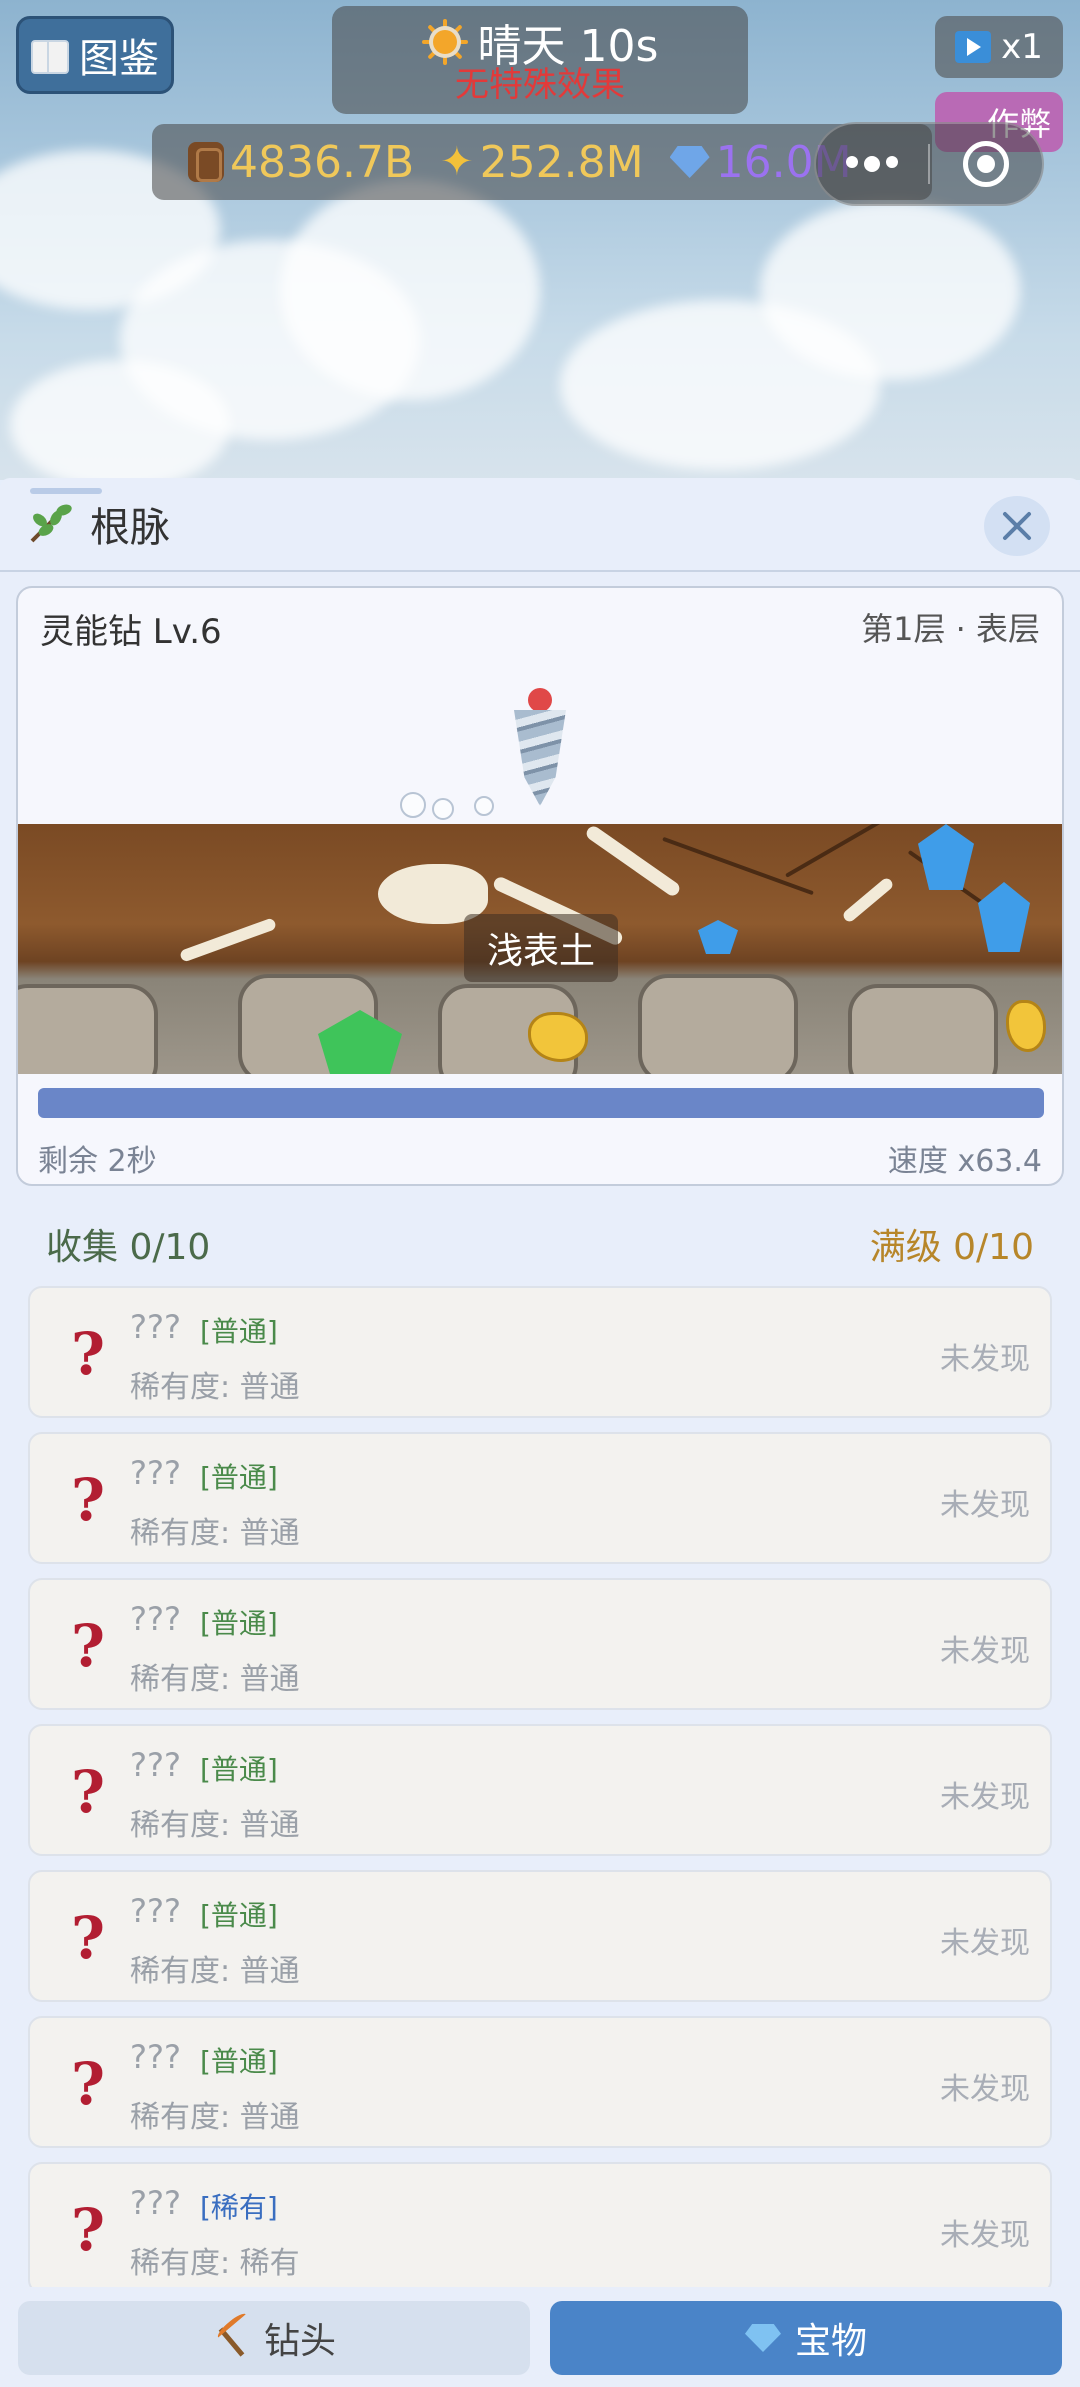  What do you see at coordinates (206, 162) in the screenshot?
I see `wood-icon` at bounding box center [206, 162].